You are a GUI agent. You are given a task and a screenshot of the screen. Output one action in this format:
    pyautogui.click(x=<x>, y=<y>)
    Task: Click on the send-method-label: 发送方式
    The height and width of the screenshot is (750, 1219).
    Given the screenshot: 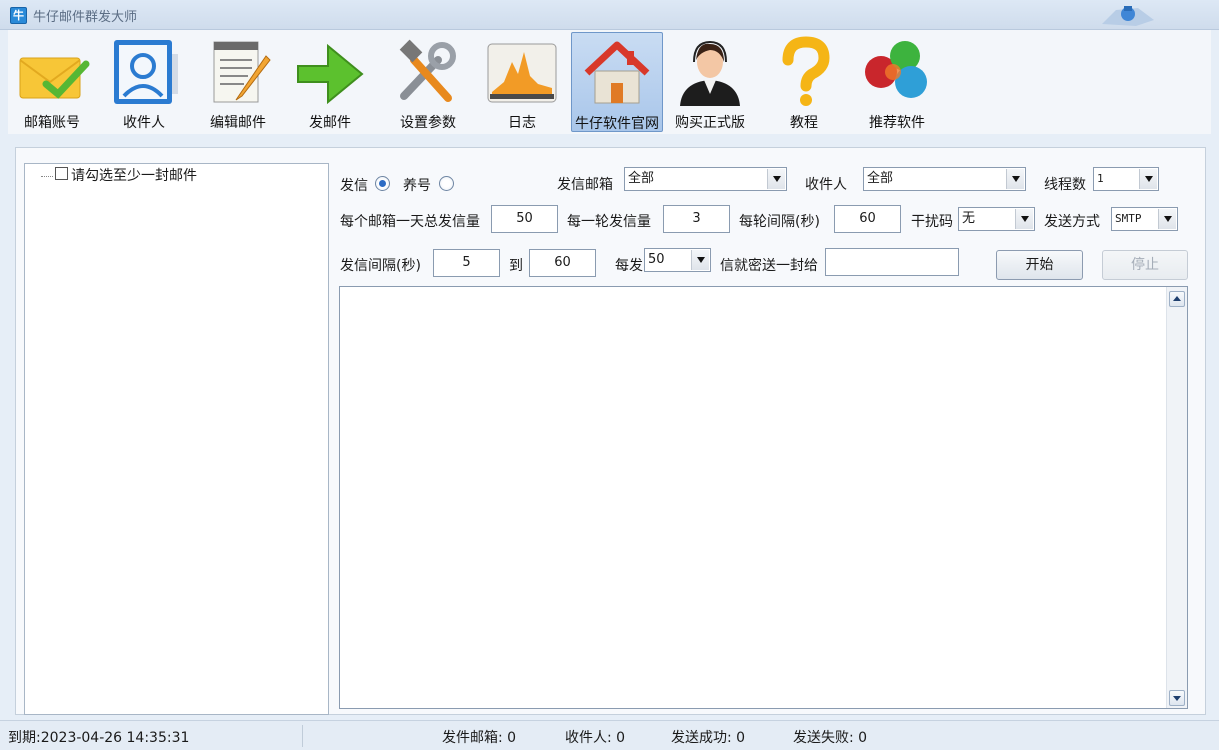 What is the action you would take?
    pyautogui.click(x=1072, y=222)
    